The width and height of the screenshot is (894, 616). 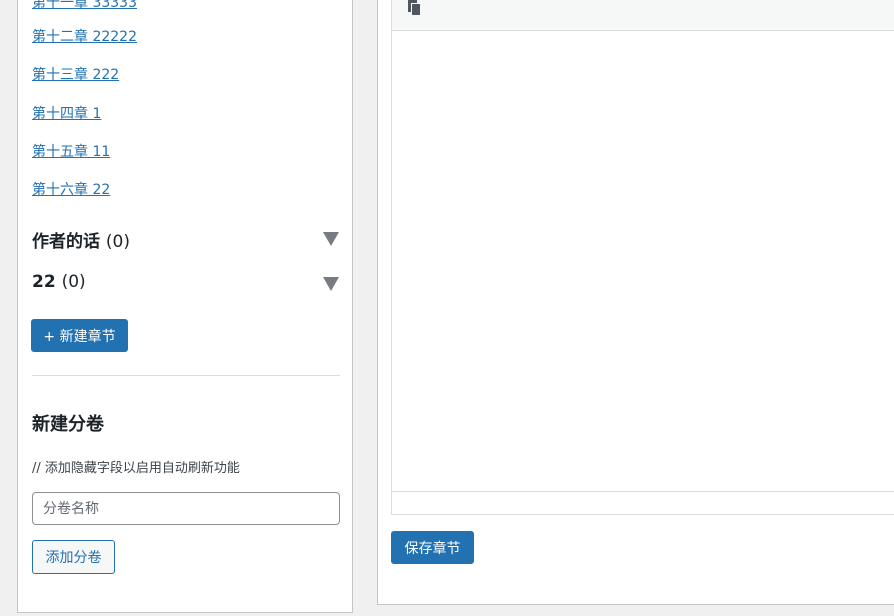 What do you see at coordinates (84, 36) in the screenshot?
I see `chapter-link-12: 第十二章 22222` at bounding box center [84, 36].